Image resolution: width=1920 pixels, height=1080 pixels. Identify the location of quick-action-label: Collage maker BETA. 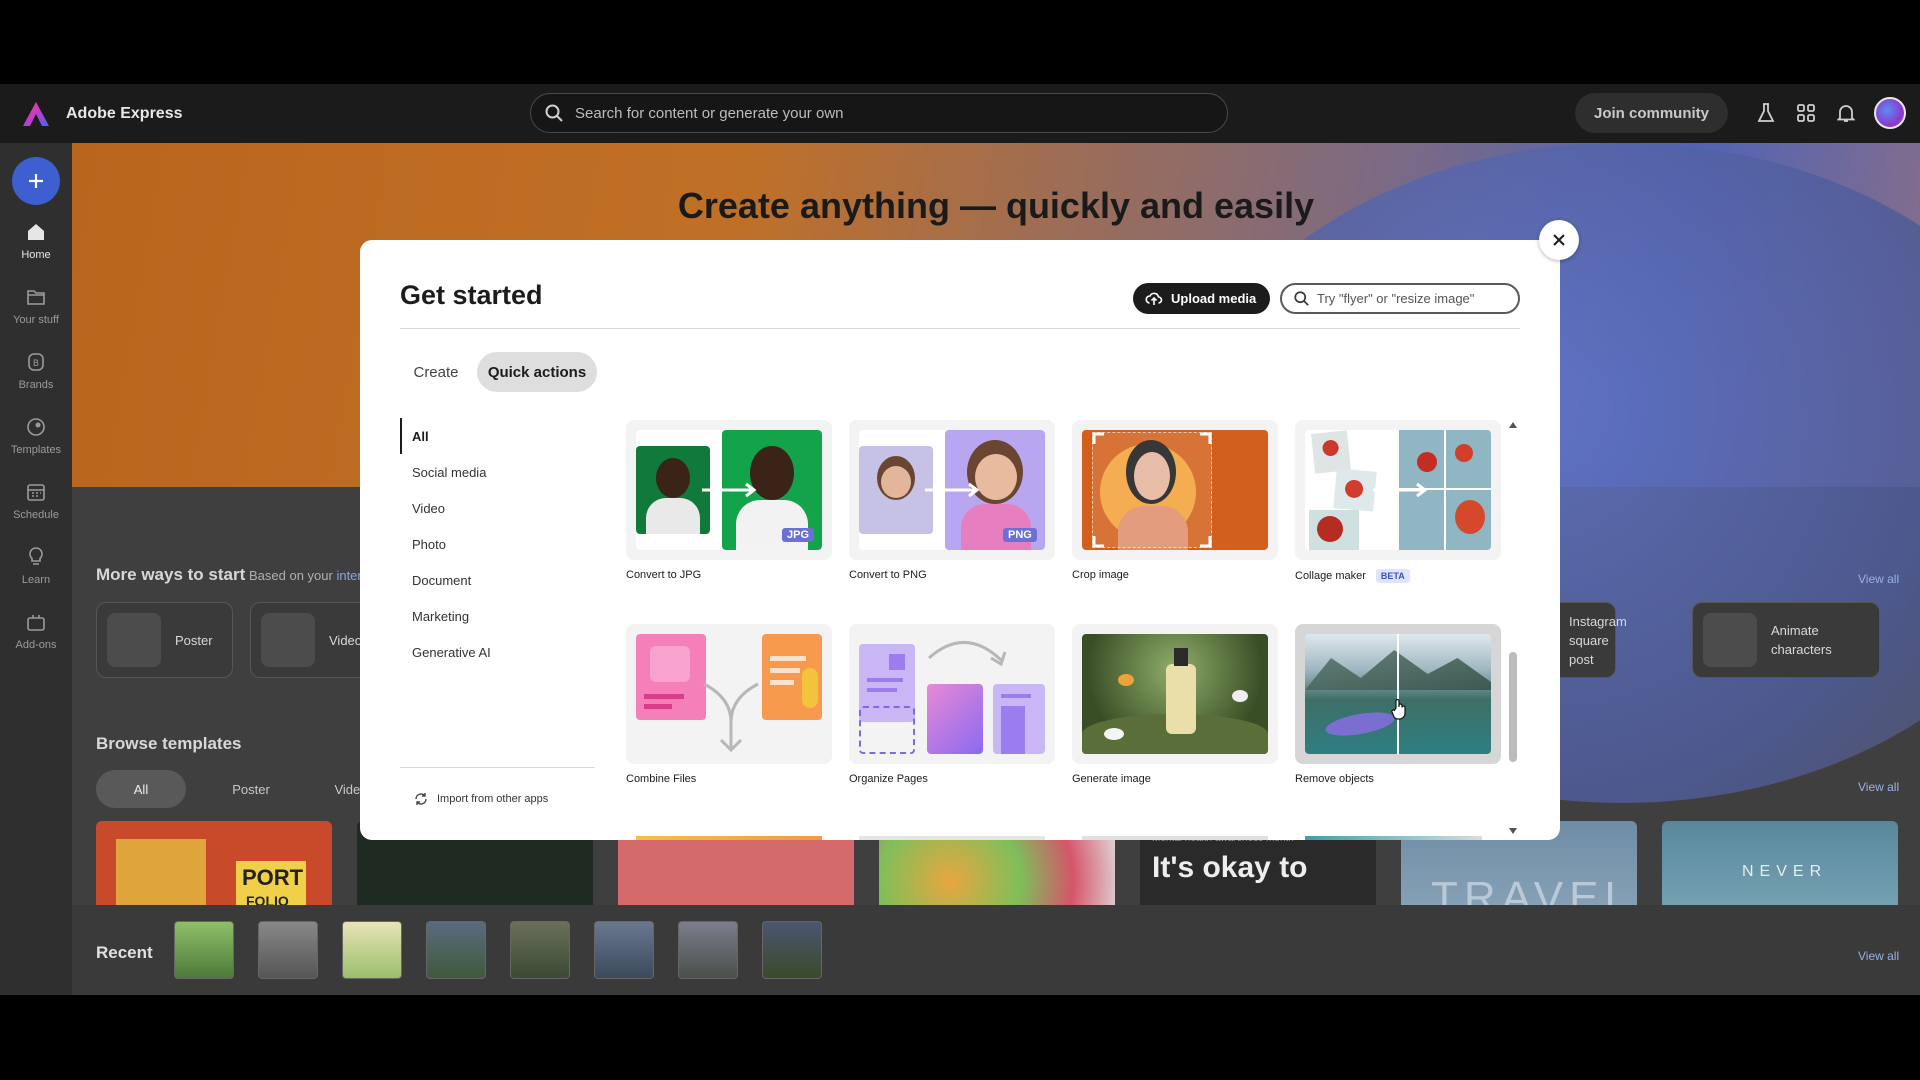
(1398, 576).